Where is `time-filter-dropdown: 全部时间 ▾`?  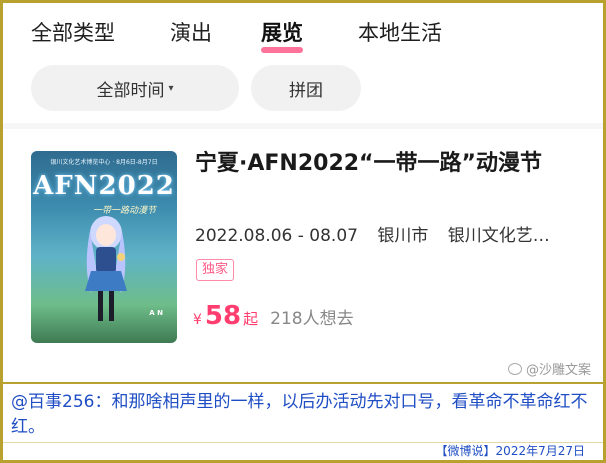 time-filter-dropdown: 全部时间 ▾ is located at coordinates (135, 88).